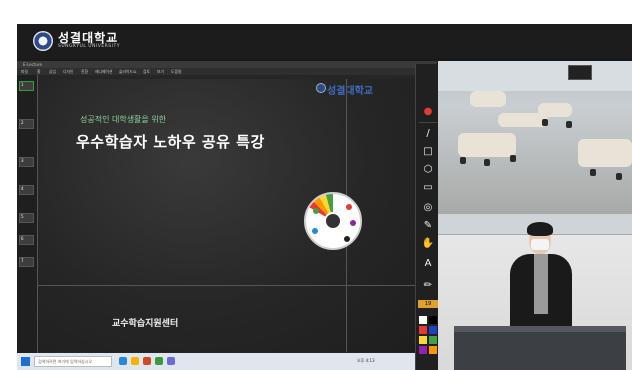 This screenshot has width=632, height=370. I want to click on slide-thumbnail: 7, so click(26, 262).